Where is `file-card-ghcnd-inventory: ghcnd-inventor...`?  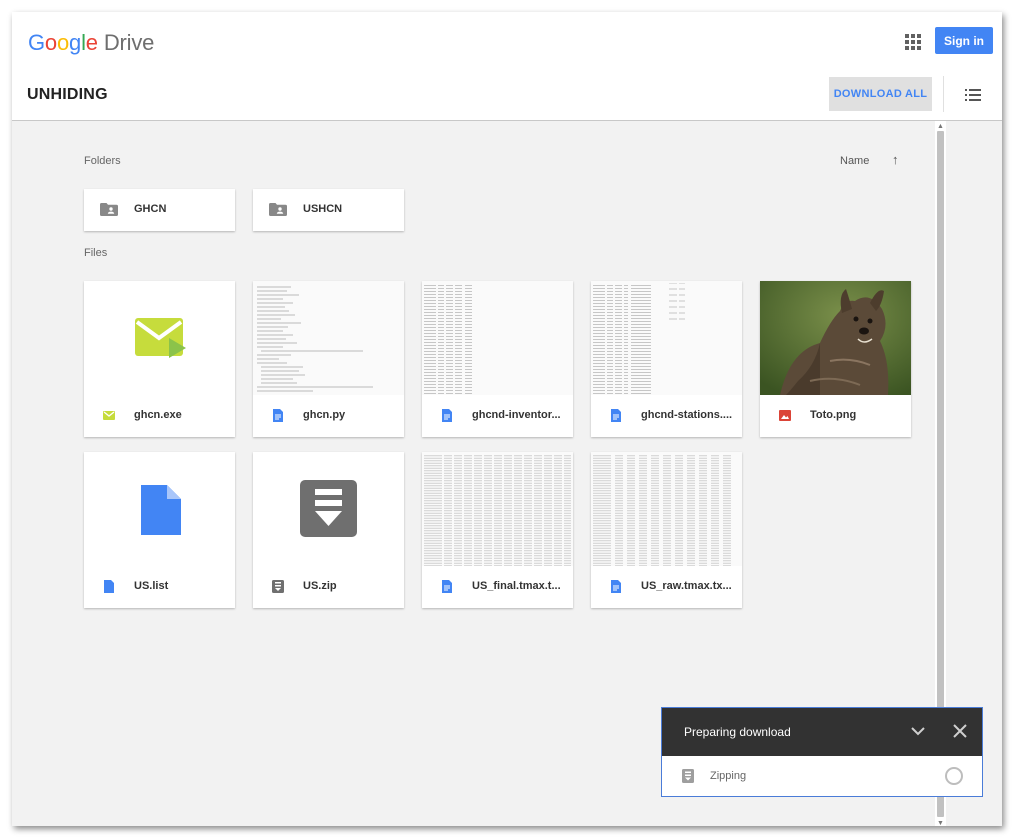
file-card-ghcnd-inventory: ghcnd-inventor... is located at coordinates (497, 359).